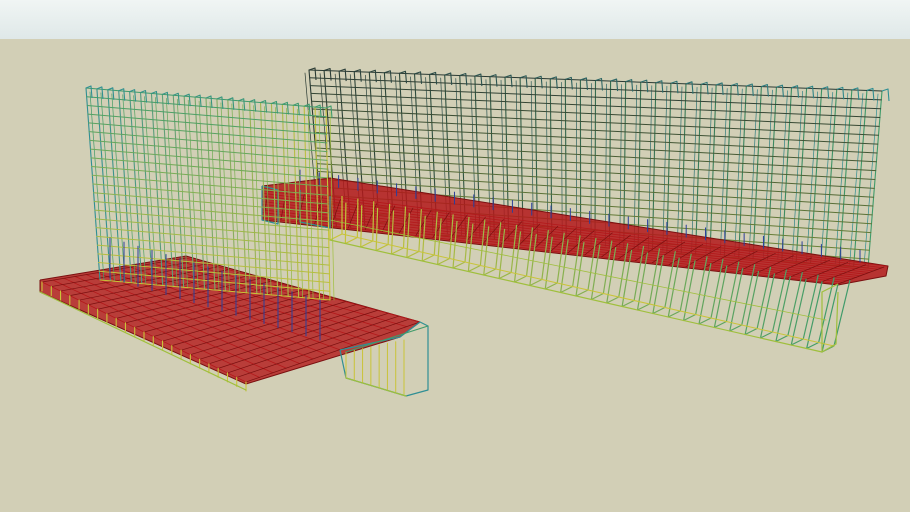  Describe the element at coordinates (885, 95) in the screenshot. I see `wall-top-hook` at that location.